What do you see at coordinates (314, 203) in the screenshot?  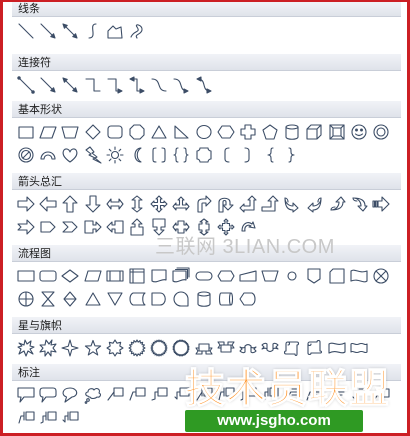 I see `shape-curved-left-arrow` at bounding box center [314, 203].